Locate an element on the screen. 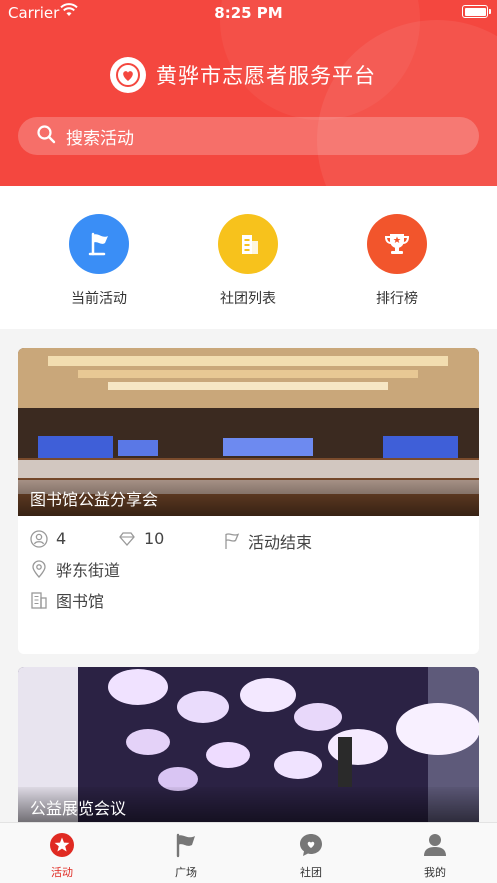 This screenshot has width=497, height=883. tab-label: 社团 is located at coordinates (311, 872).